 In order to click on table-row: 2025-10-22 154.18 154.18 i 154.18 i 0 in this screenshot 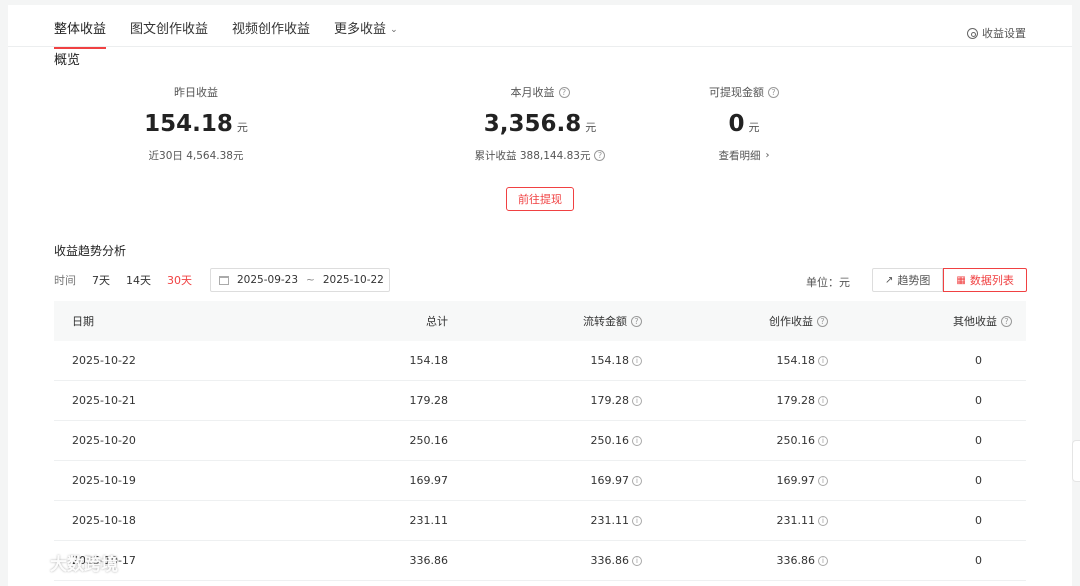, I will do `click(540, 361)`.